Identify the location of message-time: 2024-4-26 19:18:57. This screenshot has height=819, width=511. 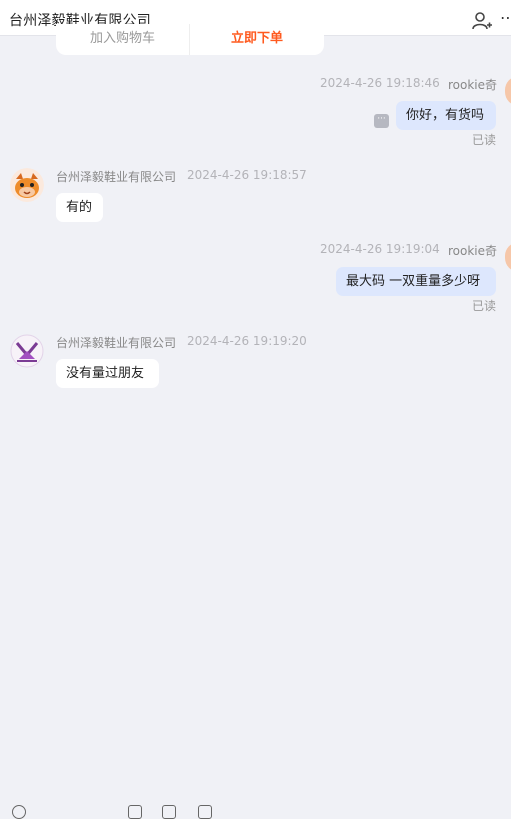
(247, 175).